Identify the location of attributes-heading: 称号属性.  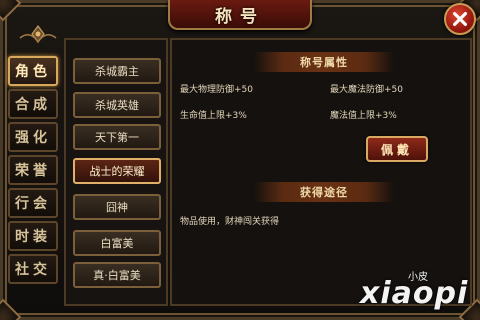
(324, 62).